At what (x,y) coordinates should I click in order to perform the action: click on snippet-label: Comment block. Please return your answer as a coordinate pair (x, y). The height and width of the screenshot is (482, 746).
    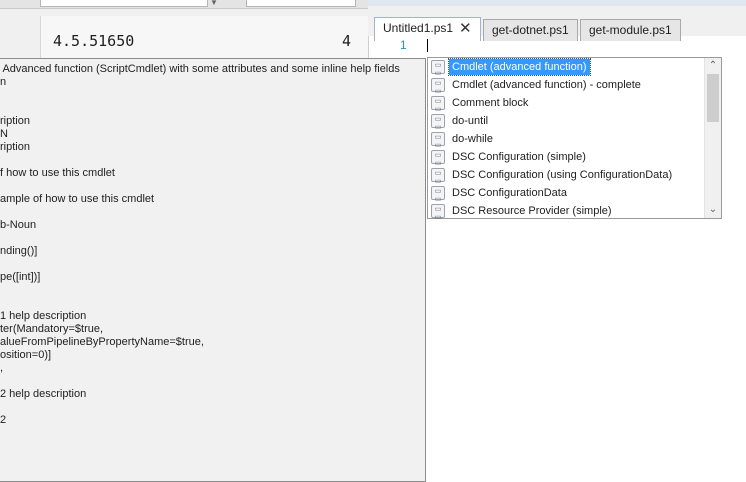
    Looking at the image, I should click on (490, 103).